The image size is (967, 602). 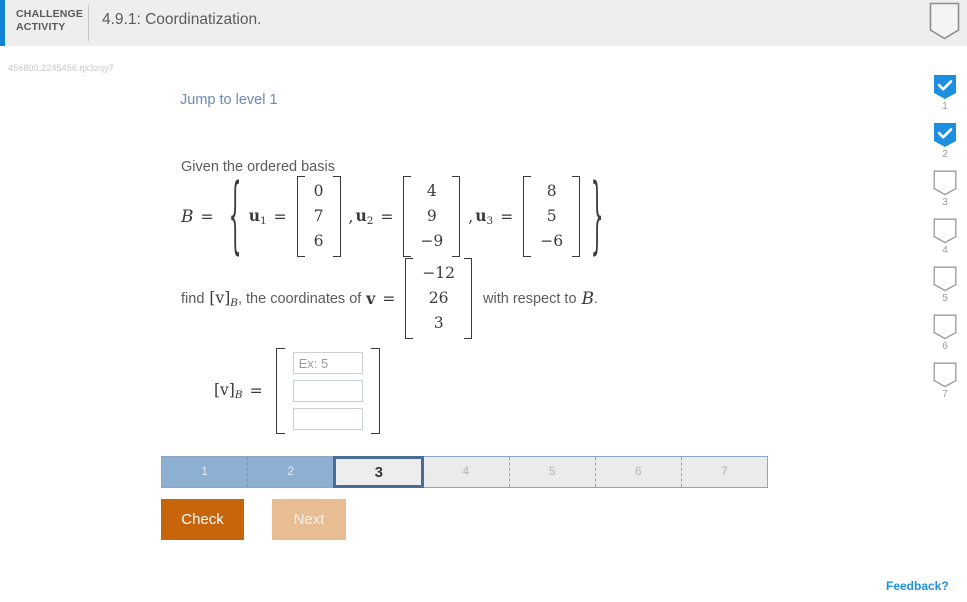 What do you see at coordinates (309, 519) in the screenshot?
I see `next-button: Next` at bounding box center [309, 519].